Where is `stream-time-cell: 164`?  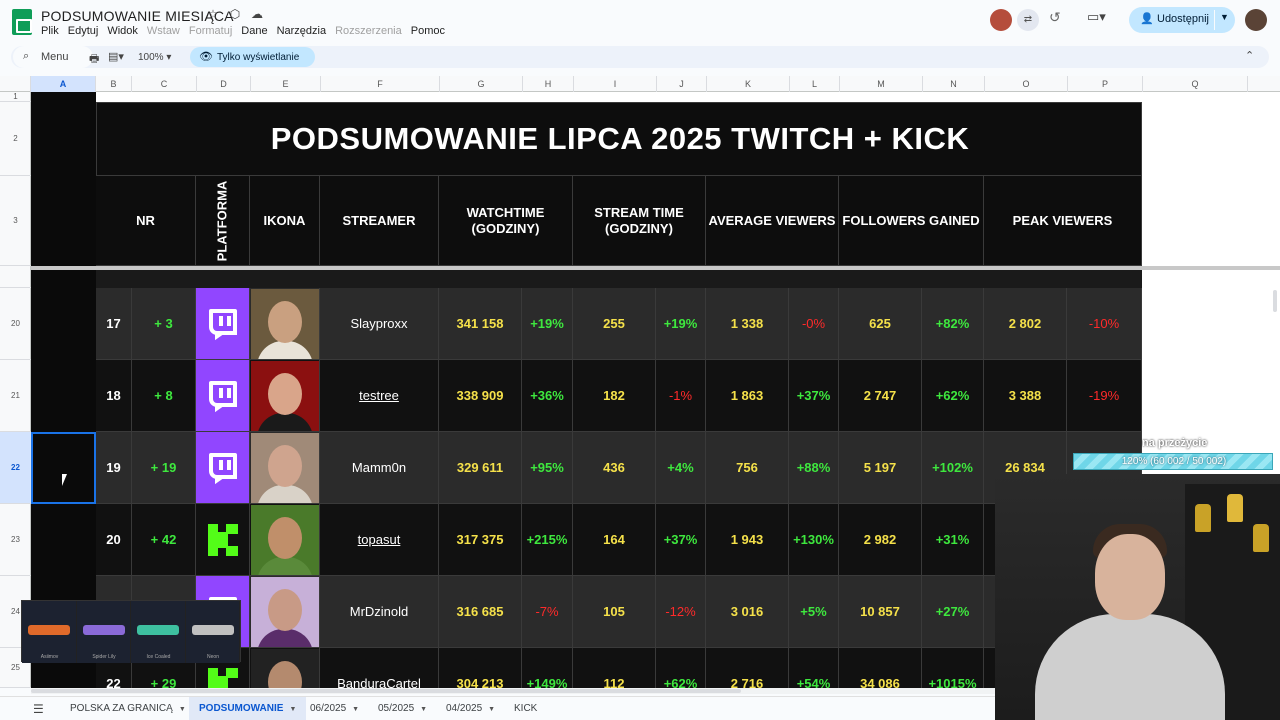 stream-time-cell: 164 is located at coordinates (614, 540).